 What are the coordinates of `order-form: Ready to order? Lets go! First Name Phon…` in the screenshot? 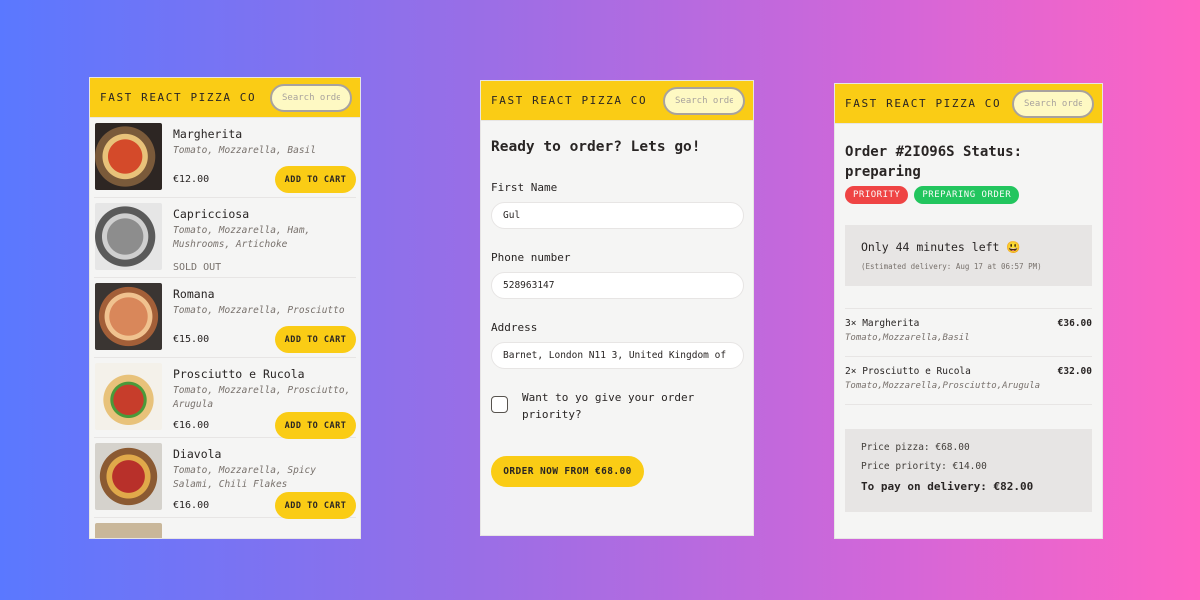 It's located at (617, 304).